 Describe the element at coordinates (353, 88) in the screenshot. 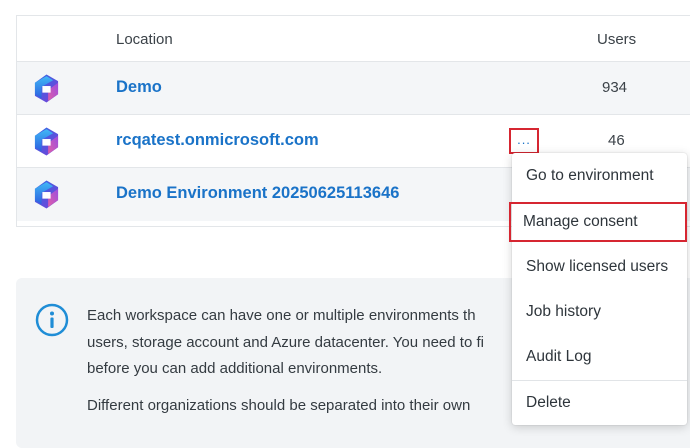

I see `table-row: Demo 934` at that location.